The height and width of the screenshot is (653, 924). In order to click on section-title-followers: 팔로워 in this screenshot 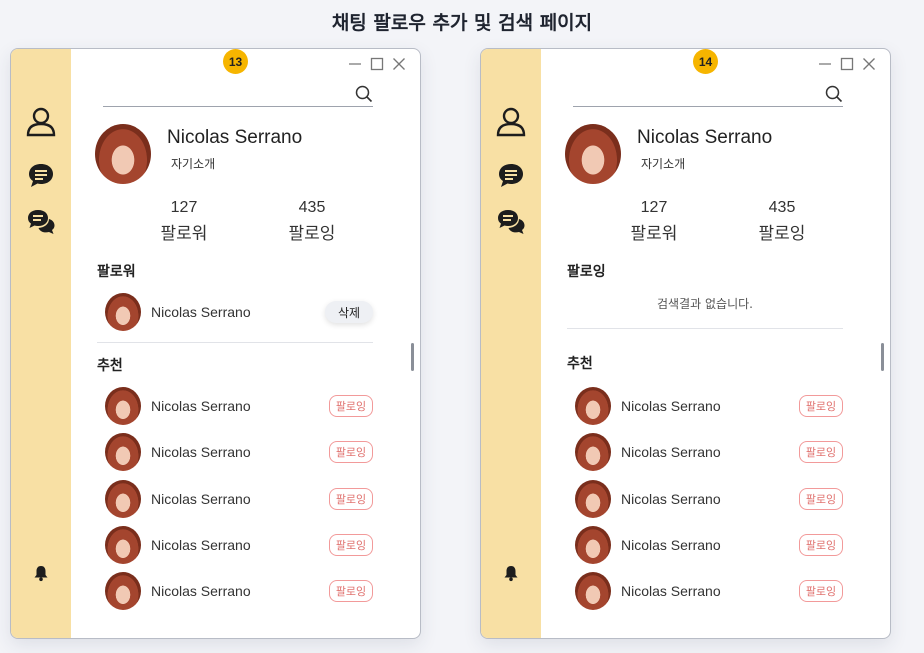, I will do `click(116, 272)`.